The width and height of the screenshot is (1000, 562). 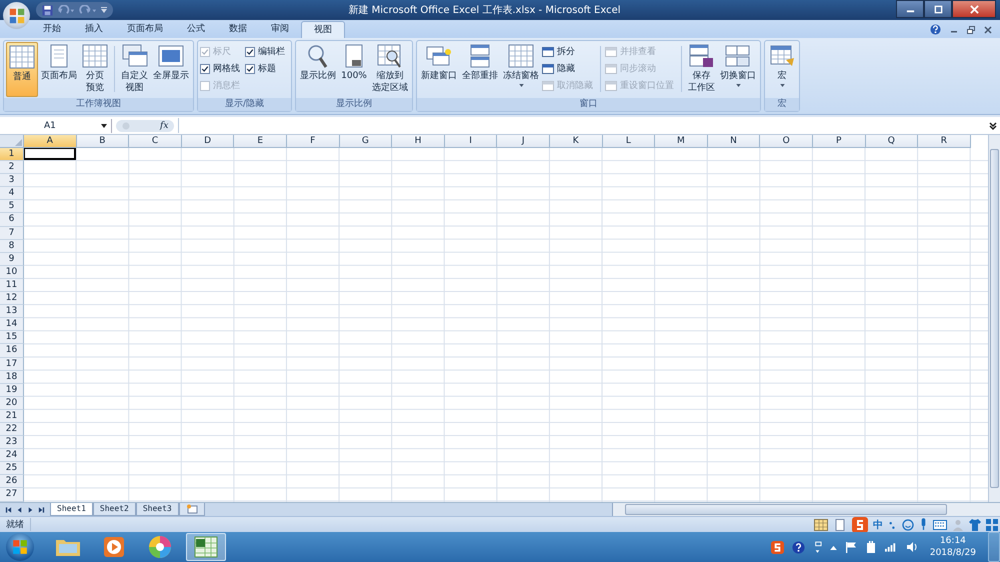 I want to click on column-header: H, so click(x=418, y=141).